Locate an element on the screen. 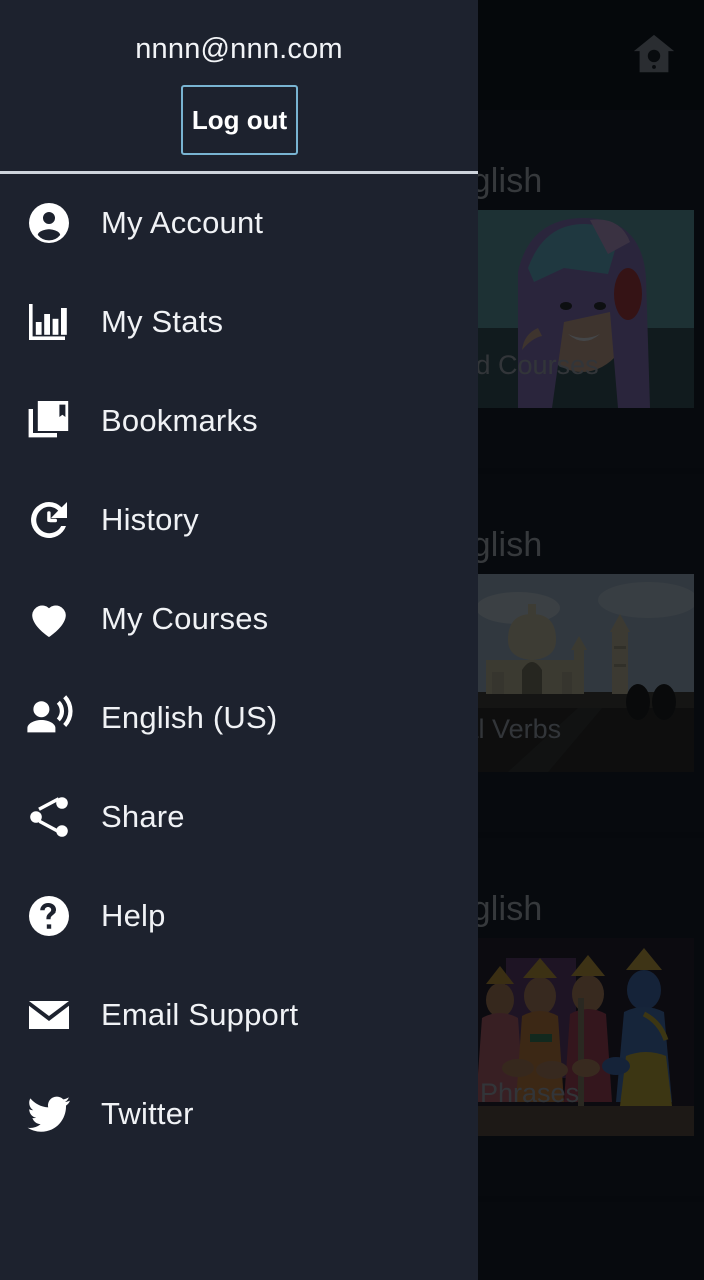  history-restore-icon is located at coordinates (49, 520).